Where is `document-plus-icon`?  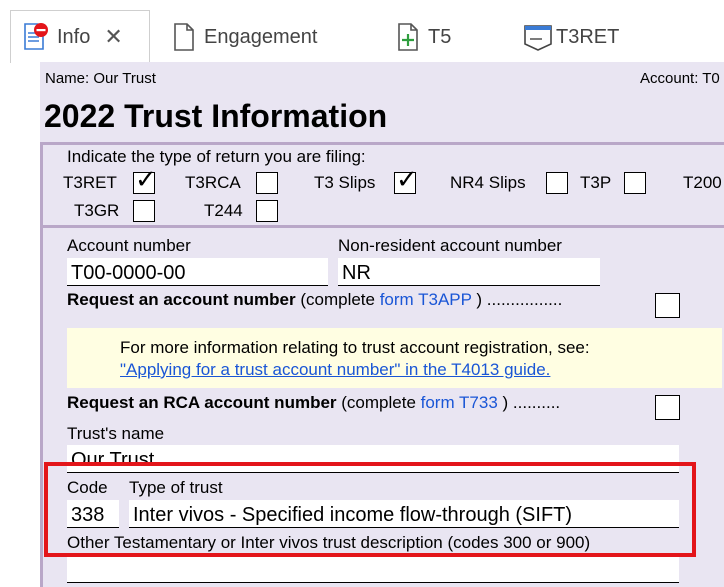
document-plus-icon is located at coordinates (409, 37).